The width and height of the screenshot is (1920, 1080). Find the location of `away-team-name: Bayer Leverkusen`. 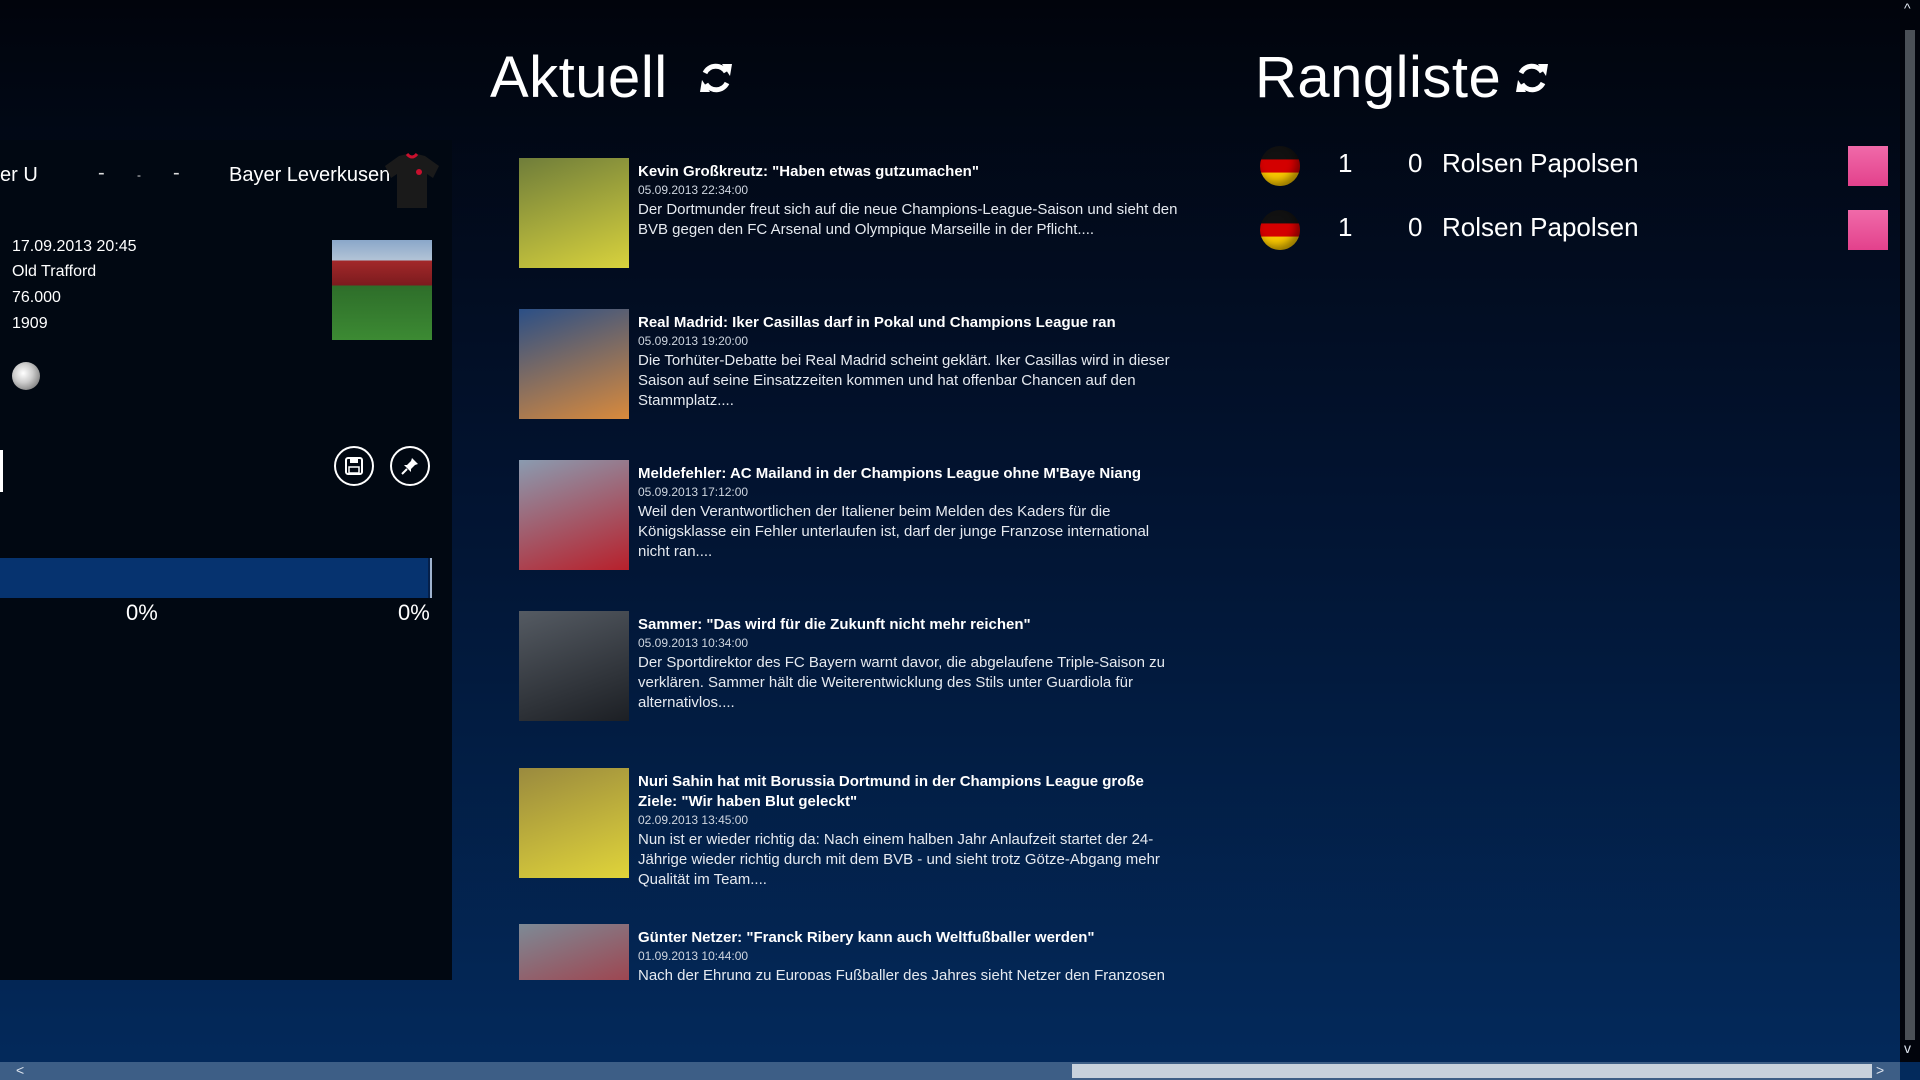

away-team-name: Bayer Leverkusen is located at coordinates (310, 175).